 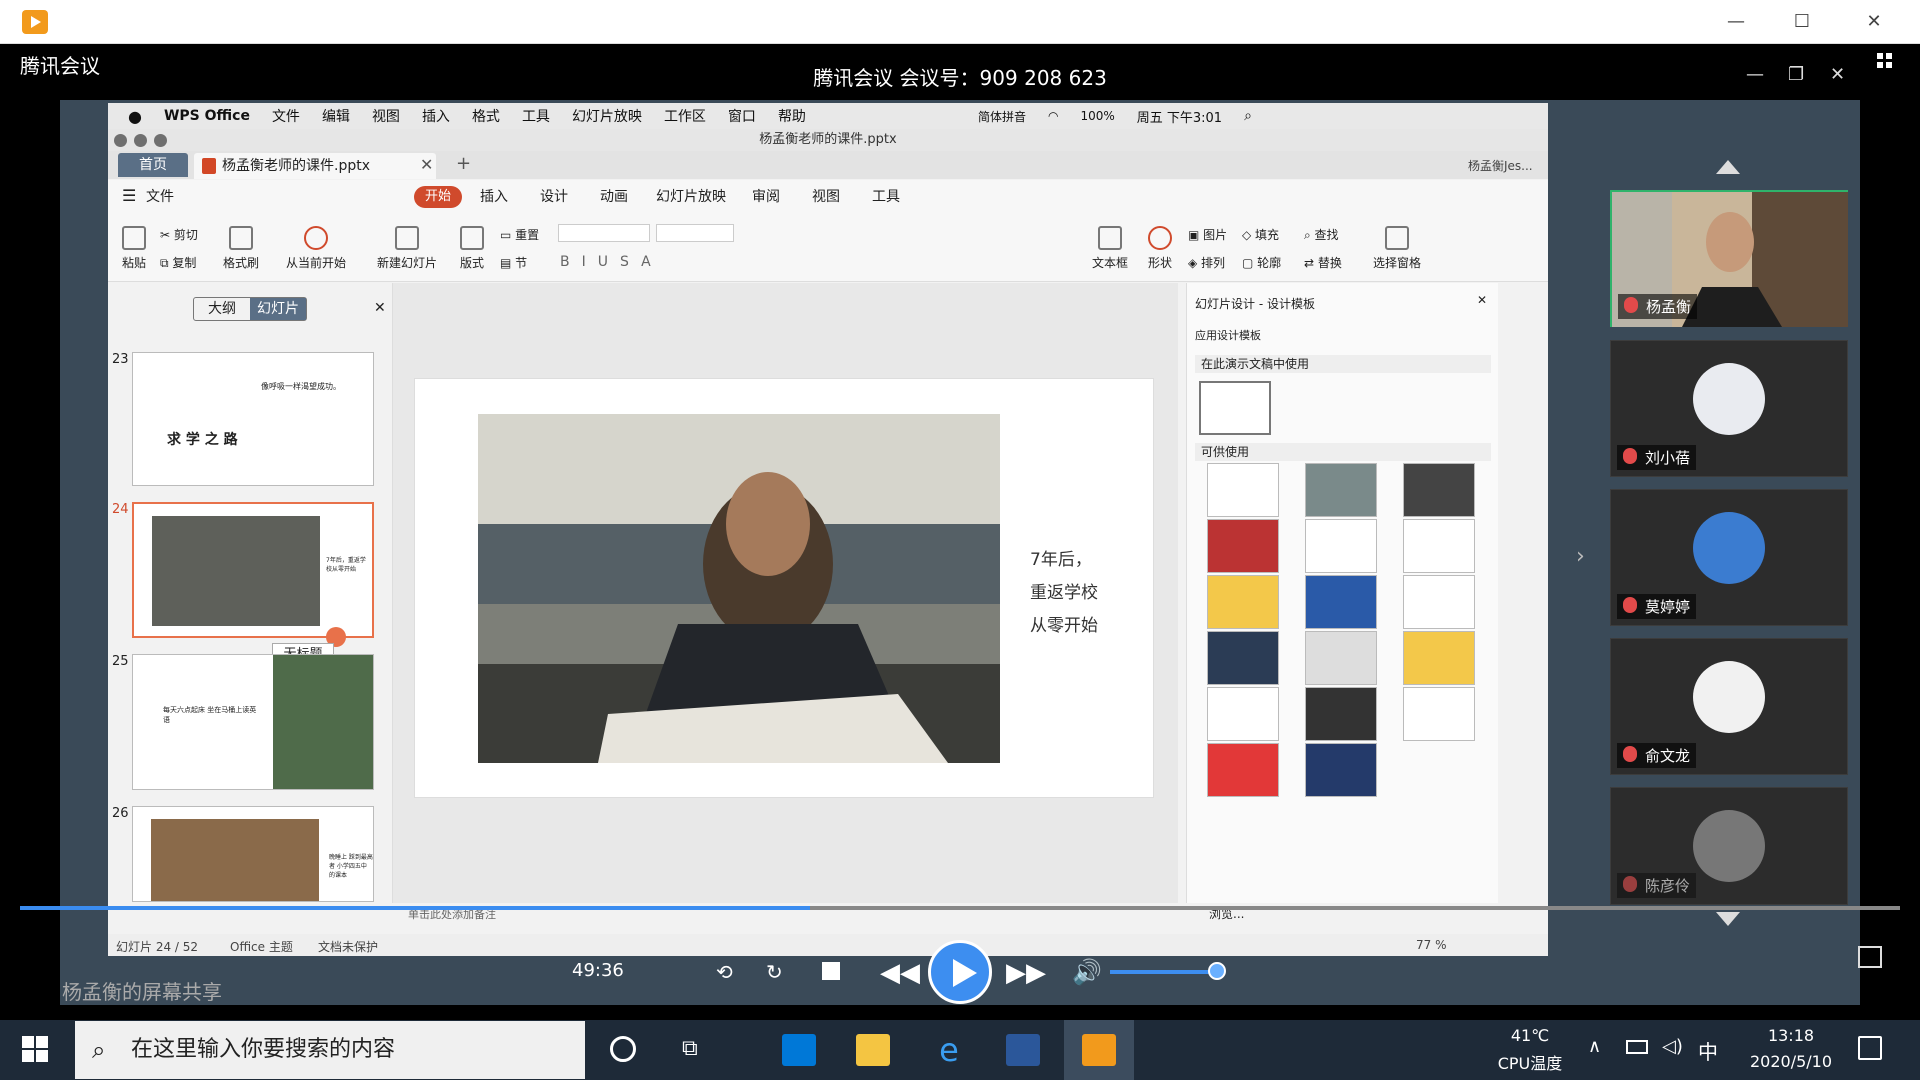 What do you see at coordinates (407, 248) in the screenshot?
I see `new-slide-button: 新建幻灯片` at bounding box center [407, 248].